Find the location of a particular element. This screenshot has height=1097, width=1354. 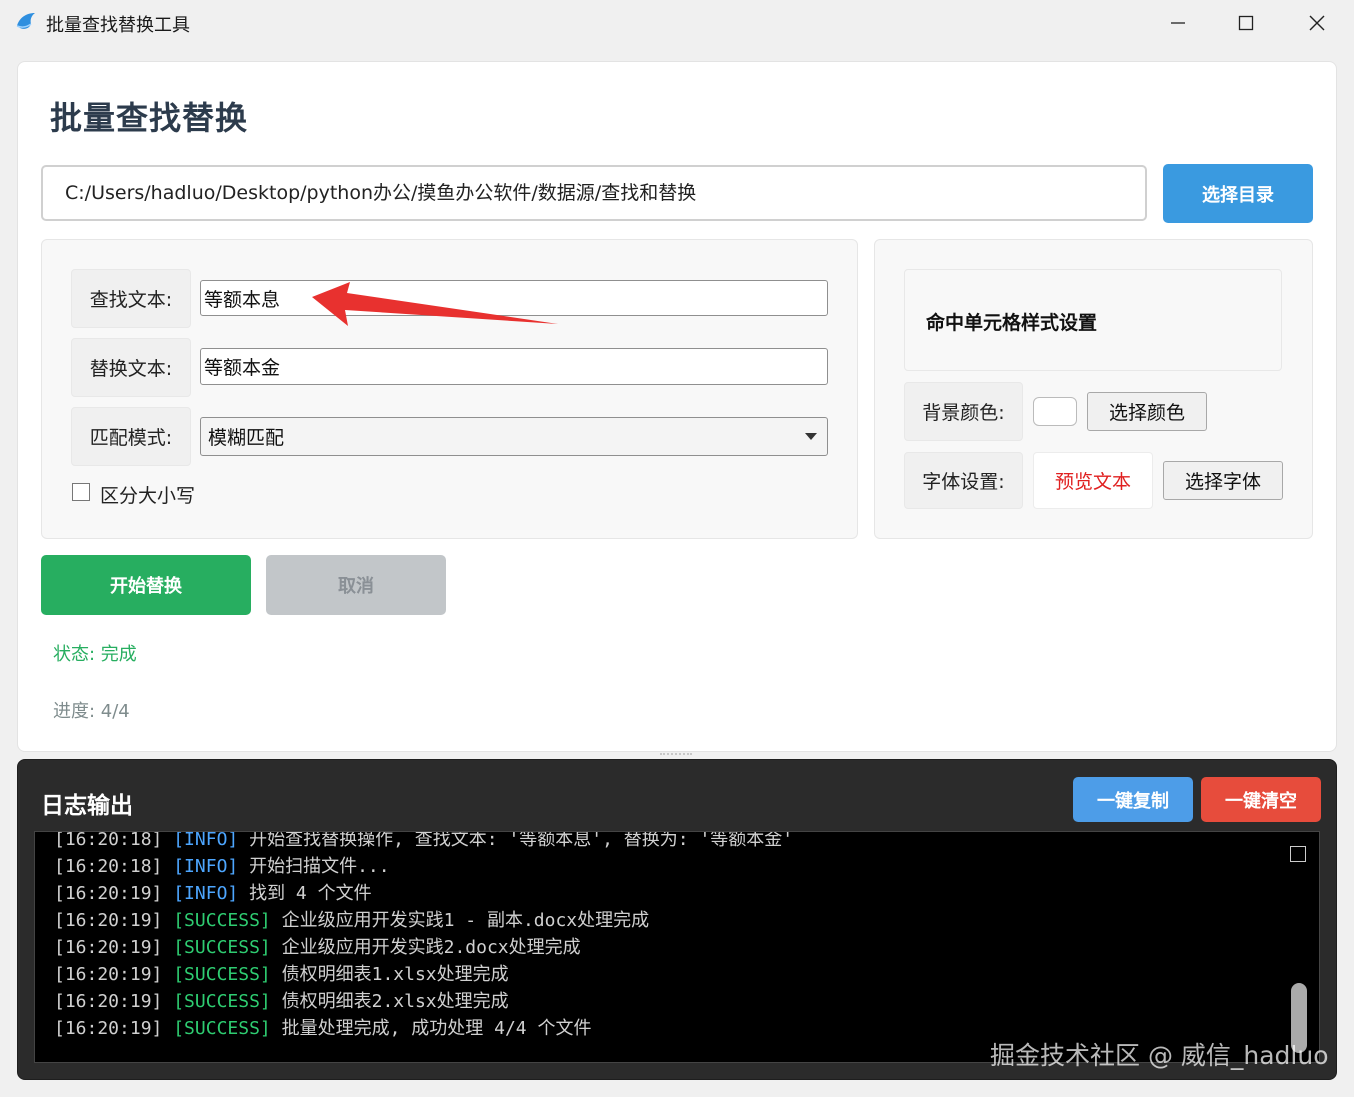

title-bar: 批量查找替换工具 is located at coordinates (677, 23).